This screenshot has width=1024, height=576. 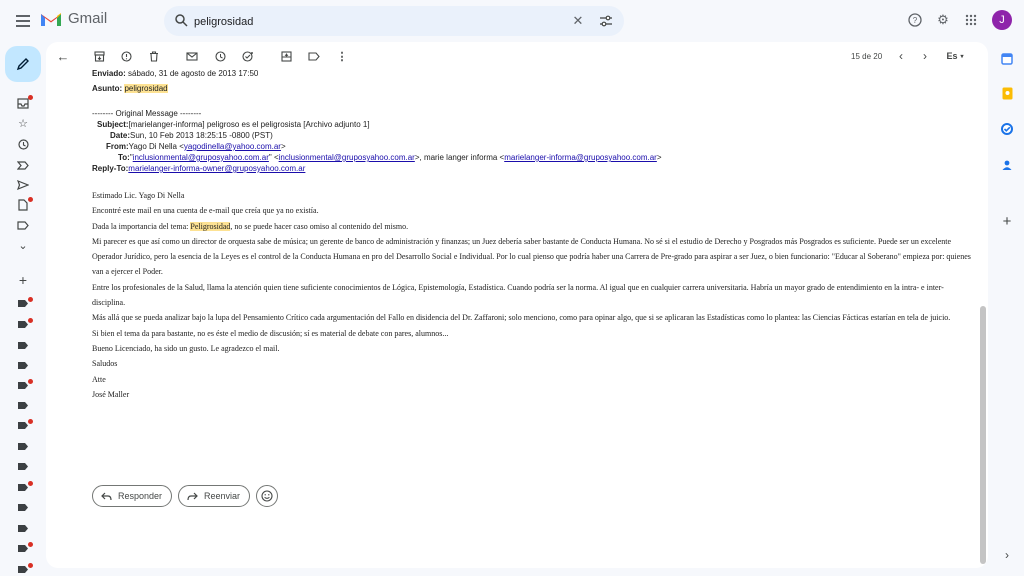 What do you see at coordinates (192, 496) in the screenshot?
I see `forward-arrow-icon` at bounding box center [192, 496].